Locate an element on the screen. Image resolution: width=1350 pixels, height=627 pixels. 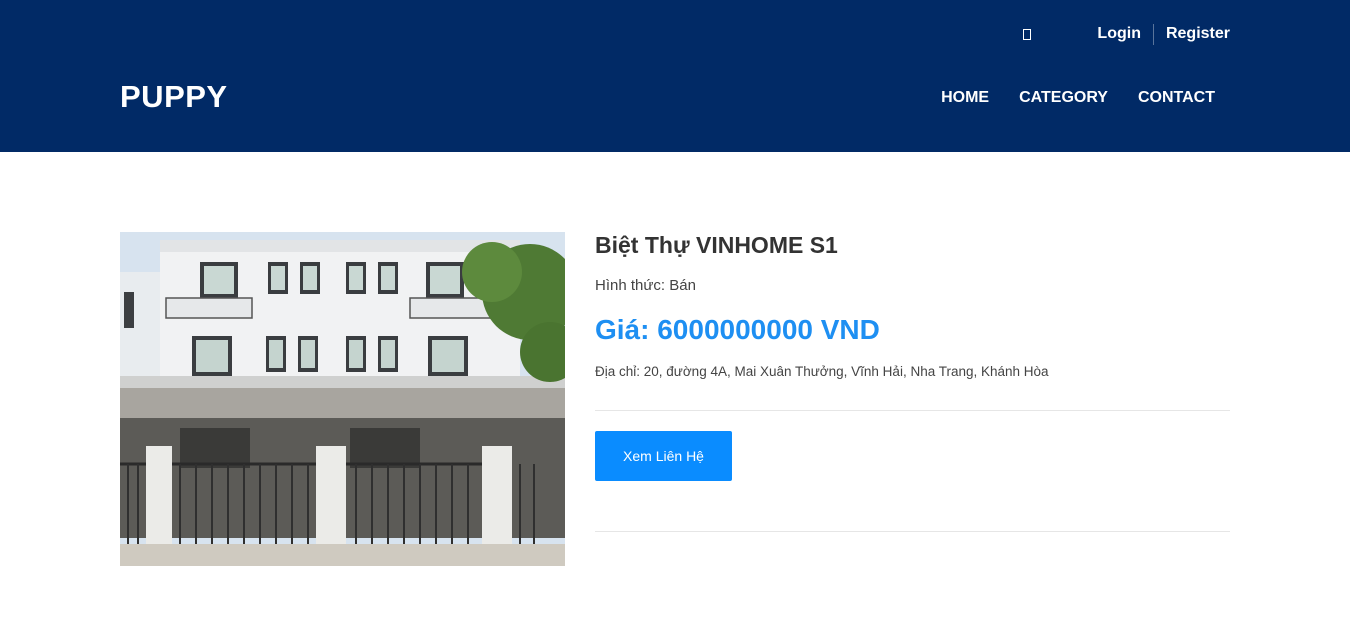
product-title: Biệt Thự VINHOME S1 is located at coordinates (716, 245).